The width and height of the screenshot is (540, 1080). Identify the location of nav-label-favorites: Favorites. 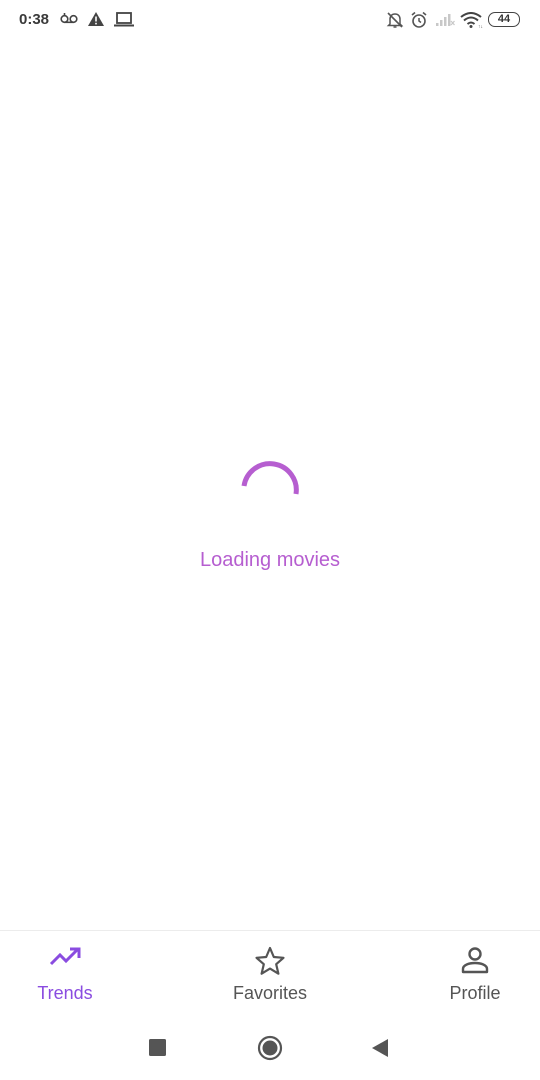
(270, 993).